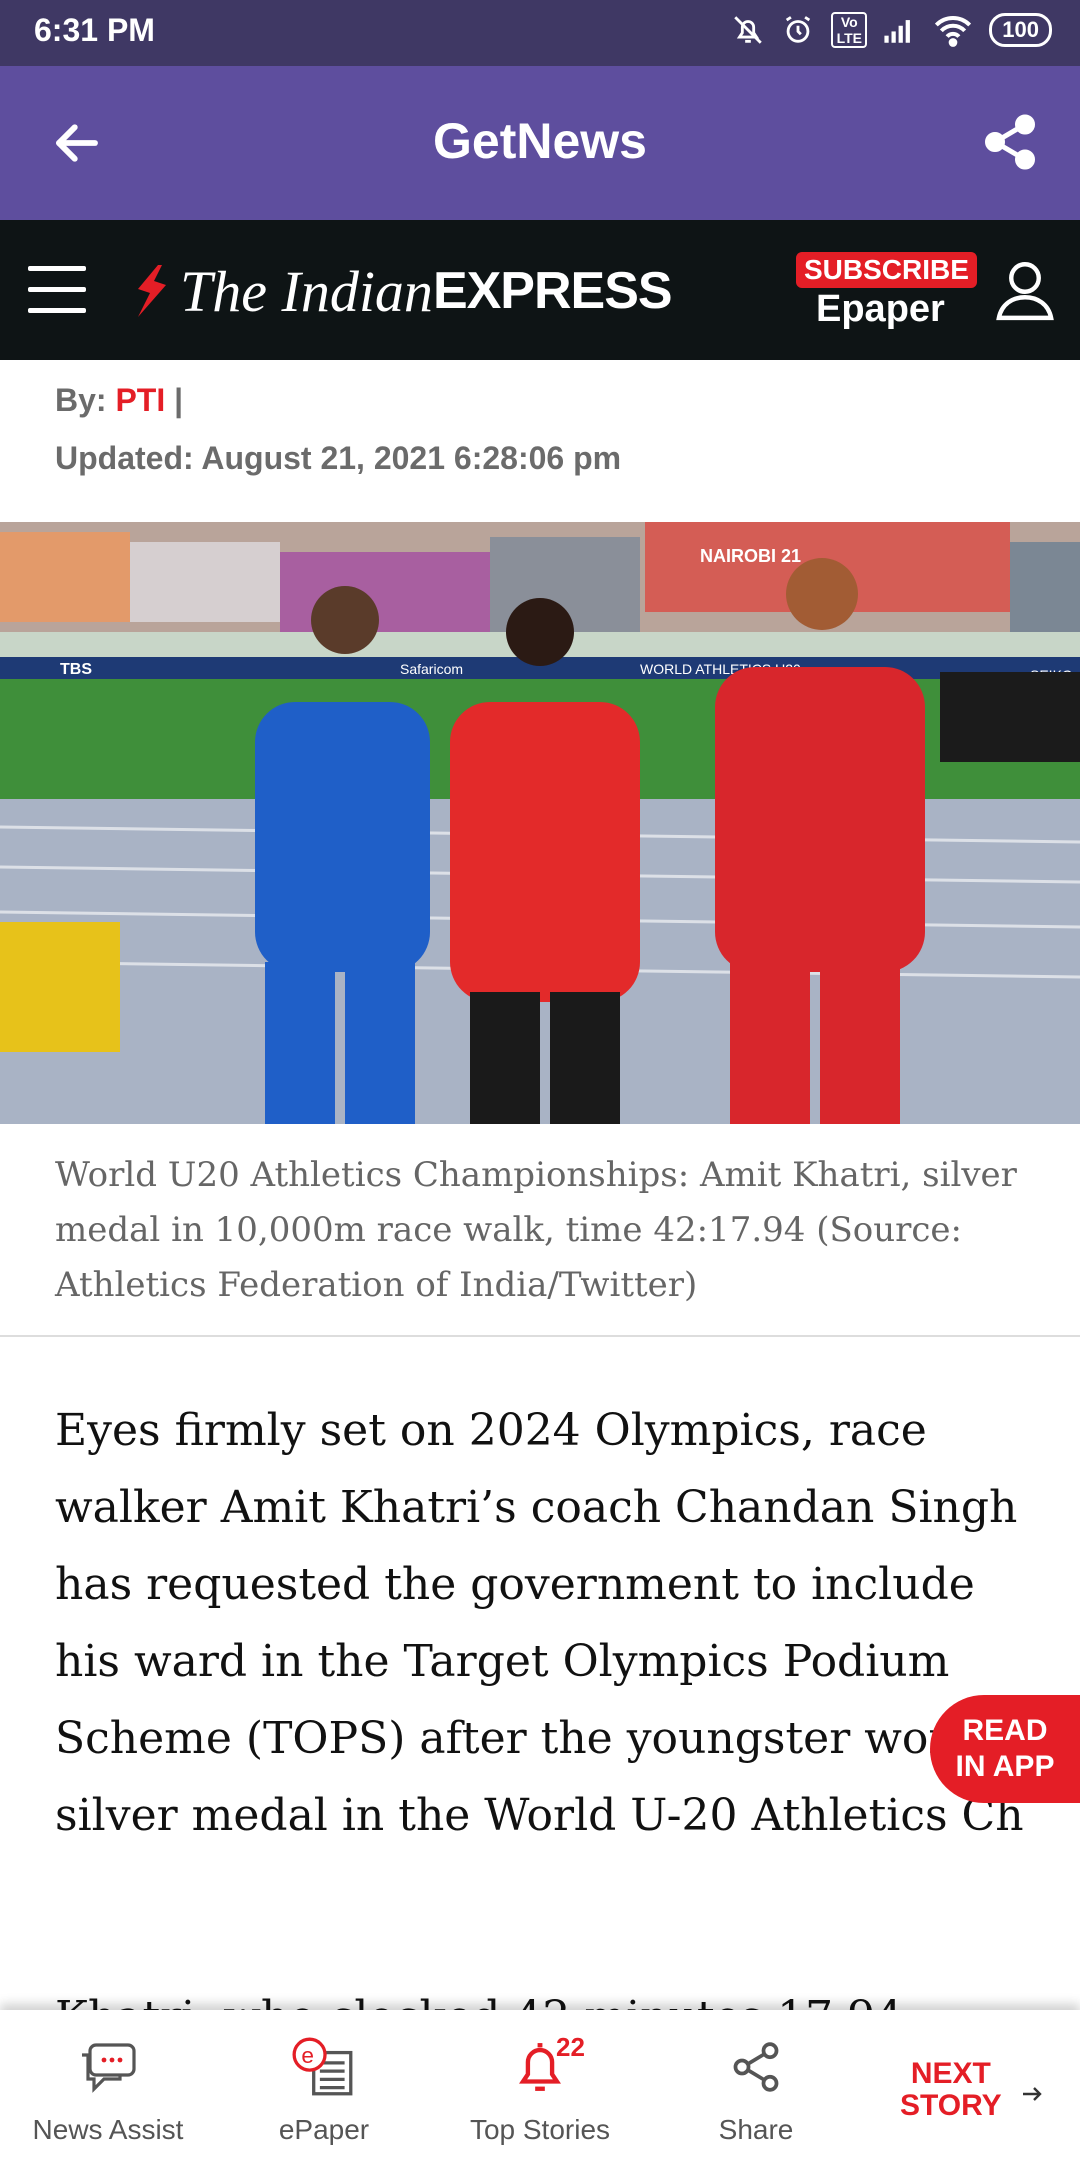 This screenshot has width=1080, height=2160. I want to click on logo-mark-icon, so click(152, 291).